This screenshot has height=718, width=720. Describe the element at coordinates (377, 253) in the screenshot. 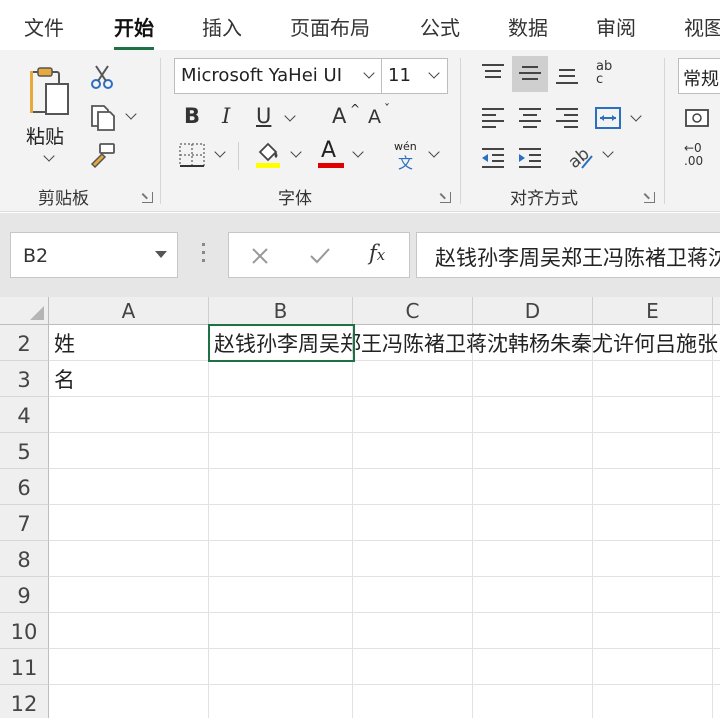

I see `insert-function-icon: fx` at that location.